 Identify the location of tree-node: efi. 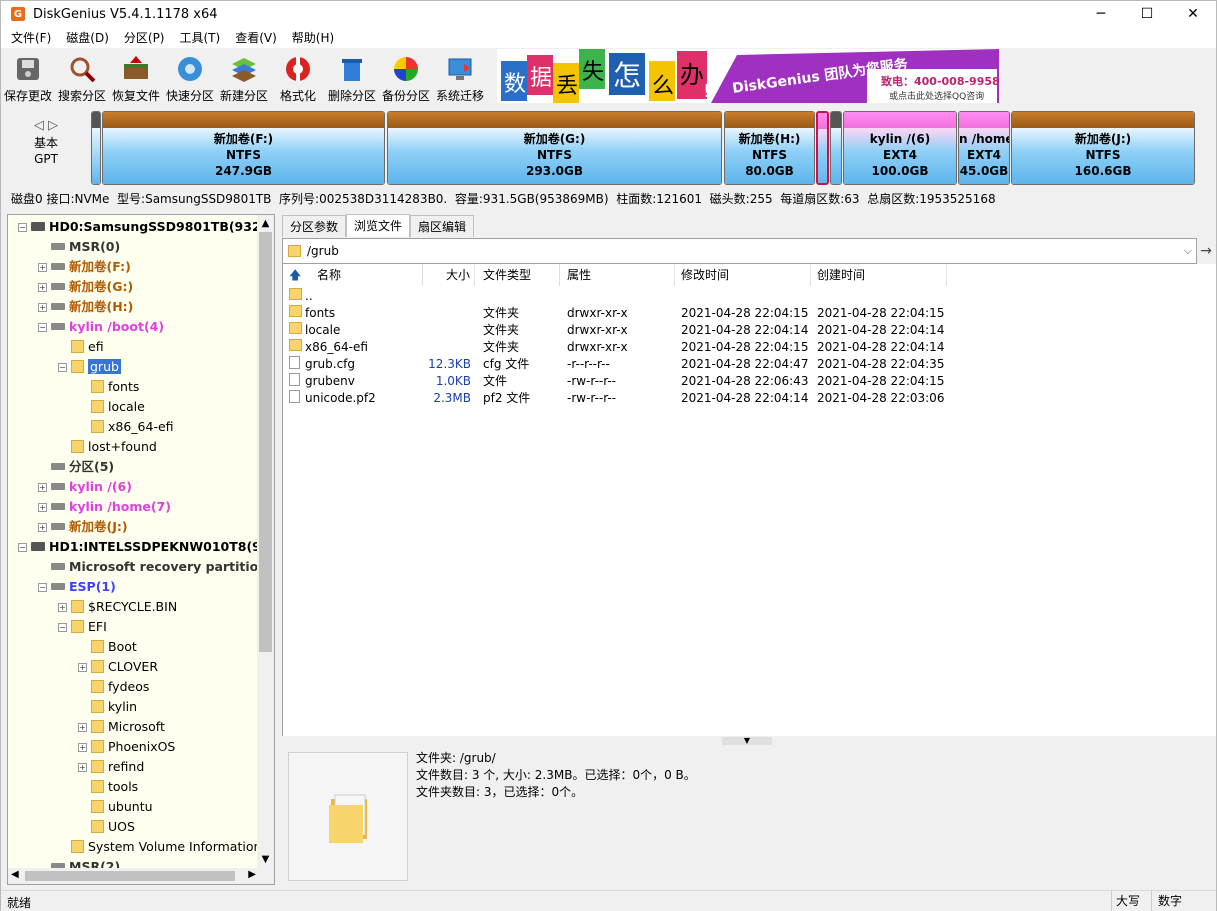
(81, 347).